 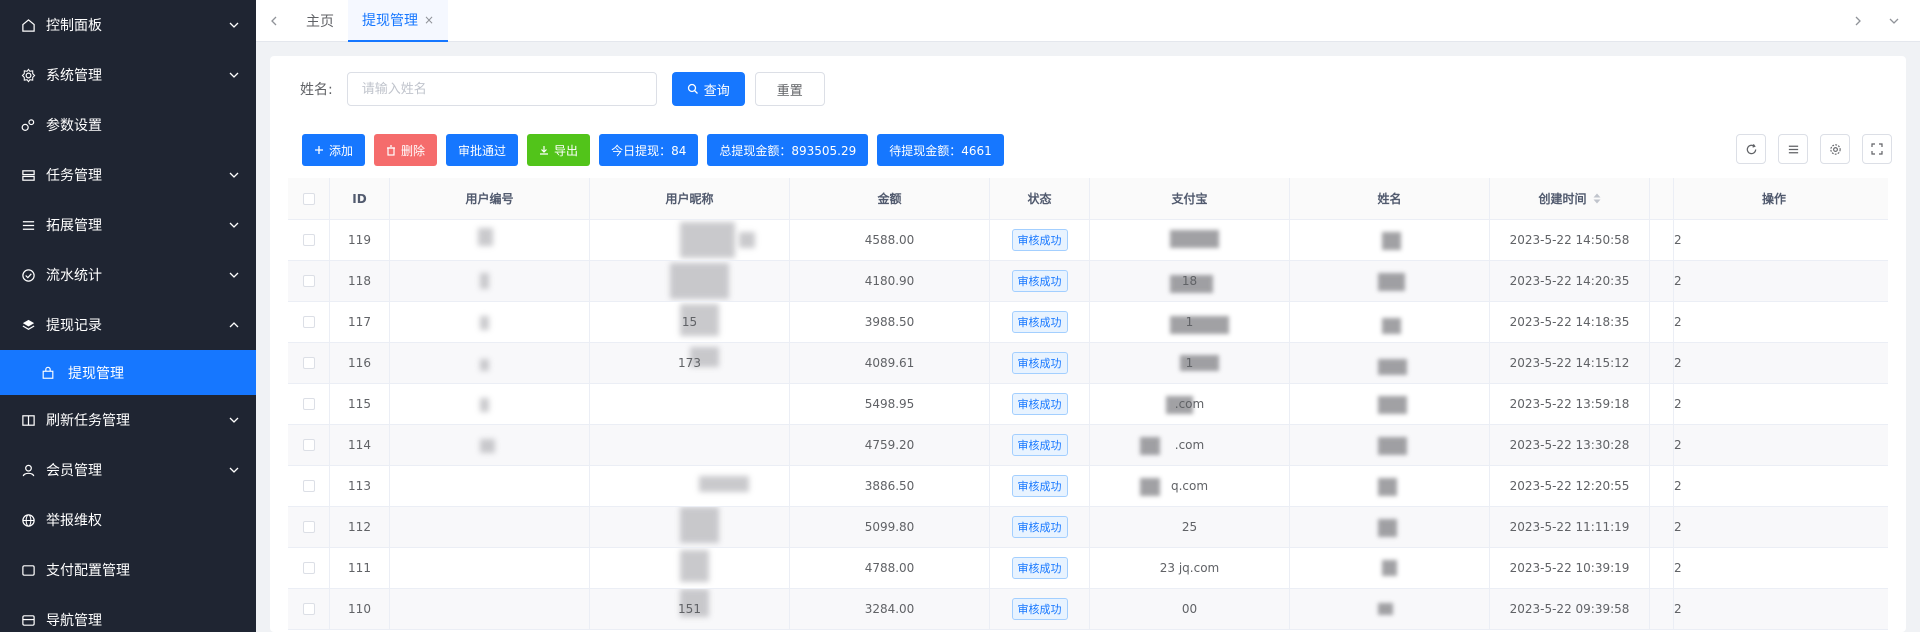 I want to click on tab-home: 主页, so click(x=320, y=21).